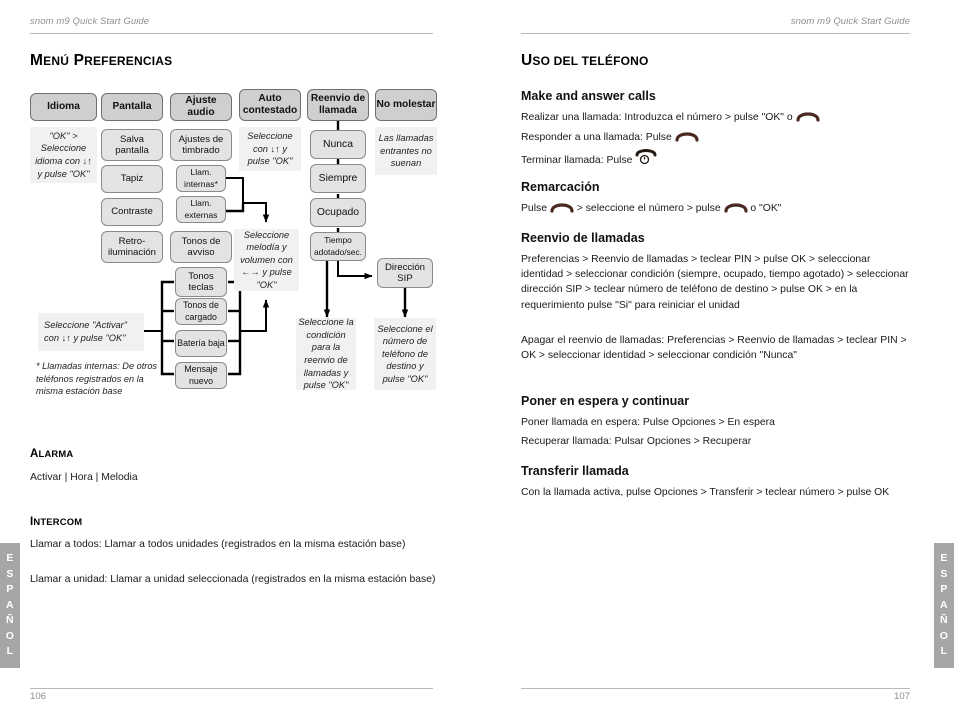  Describe the element at coordinates (84, 477) in the screenshot. I see `alarma-body: Activar | Hora | Melodia` at that location.